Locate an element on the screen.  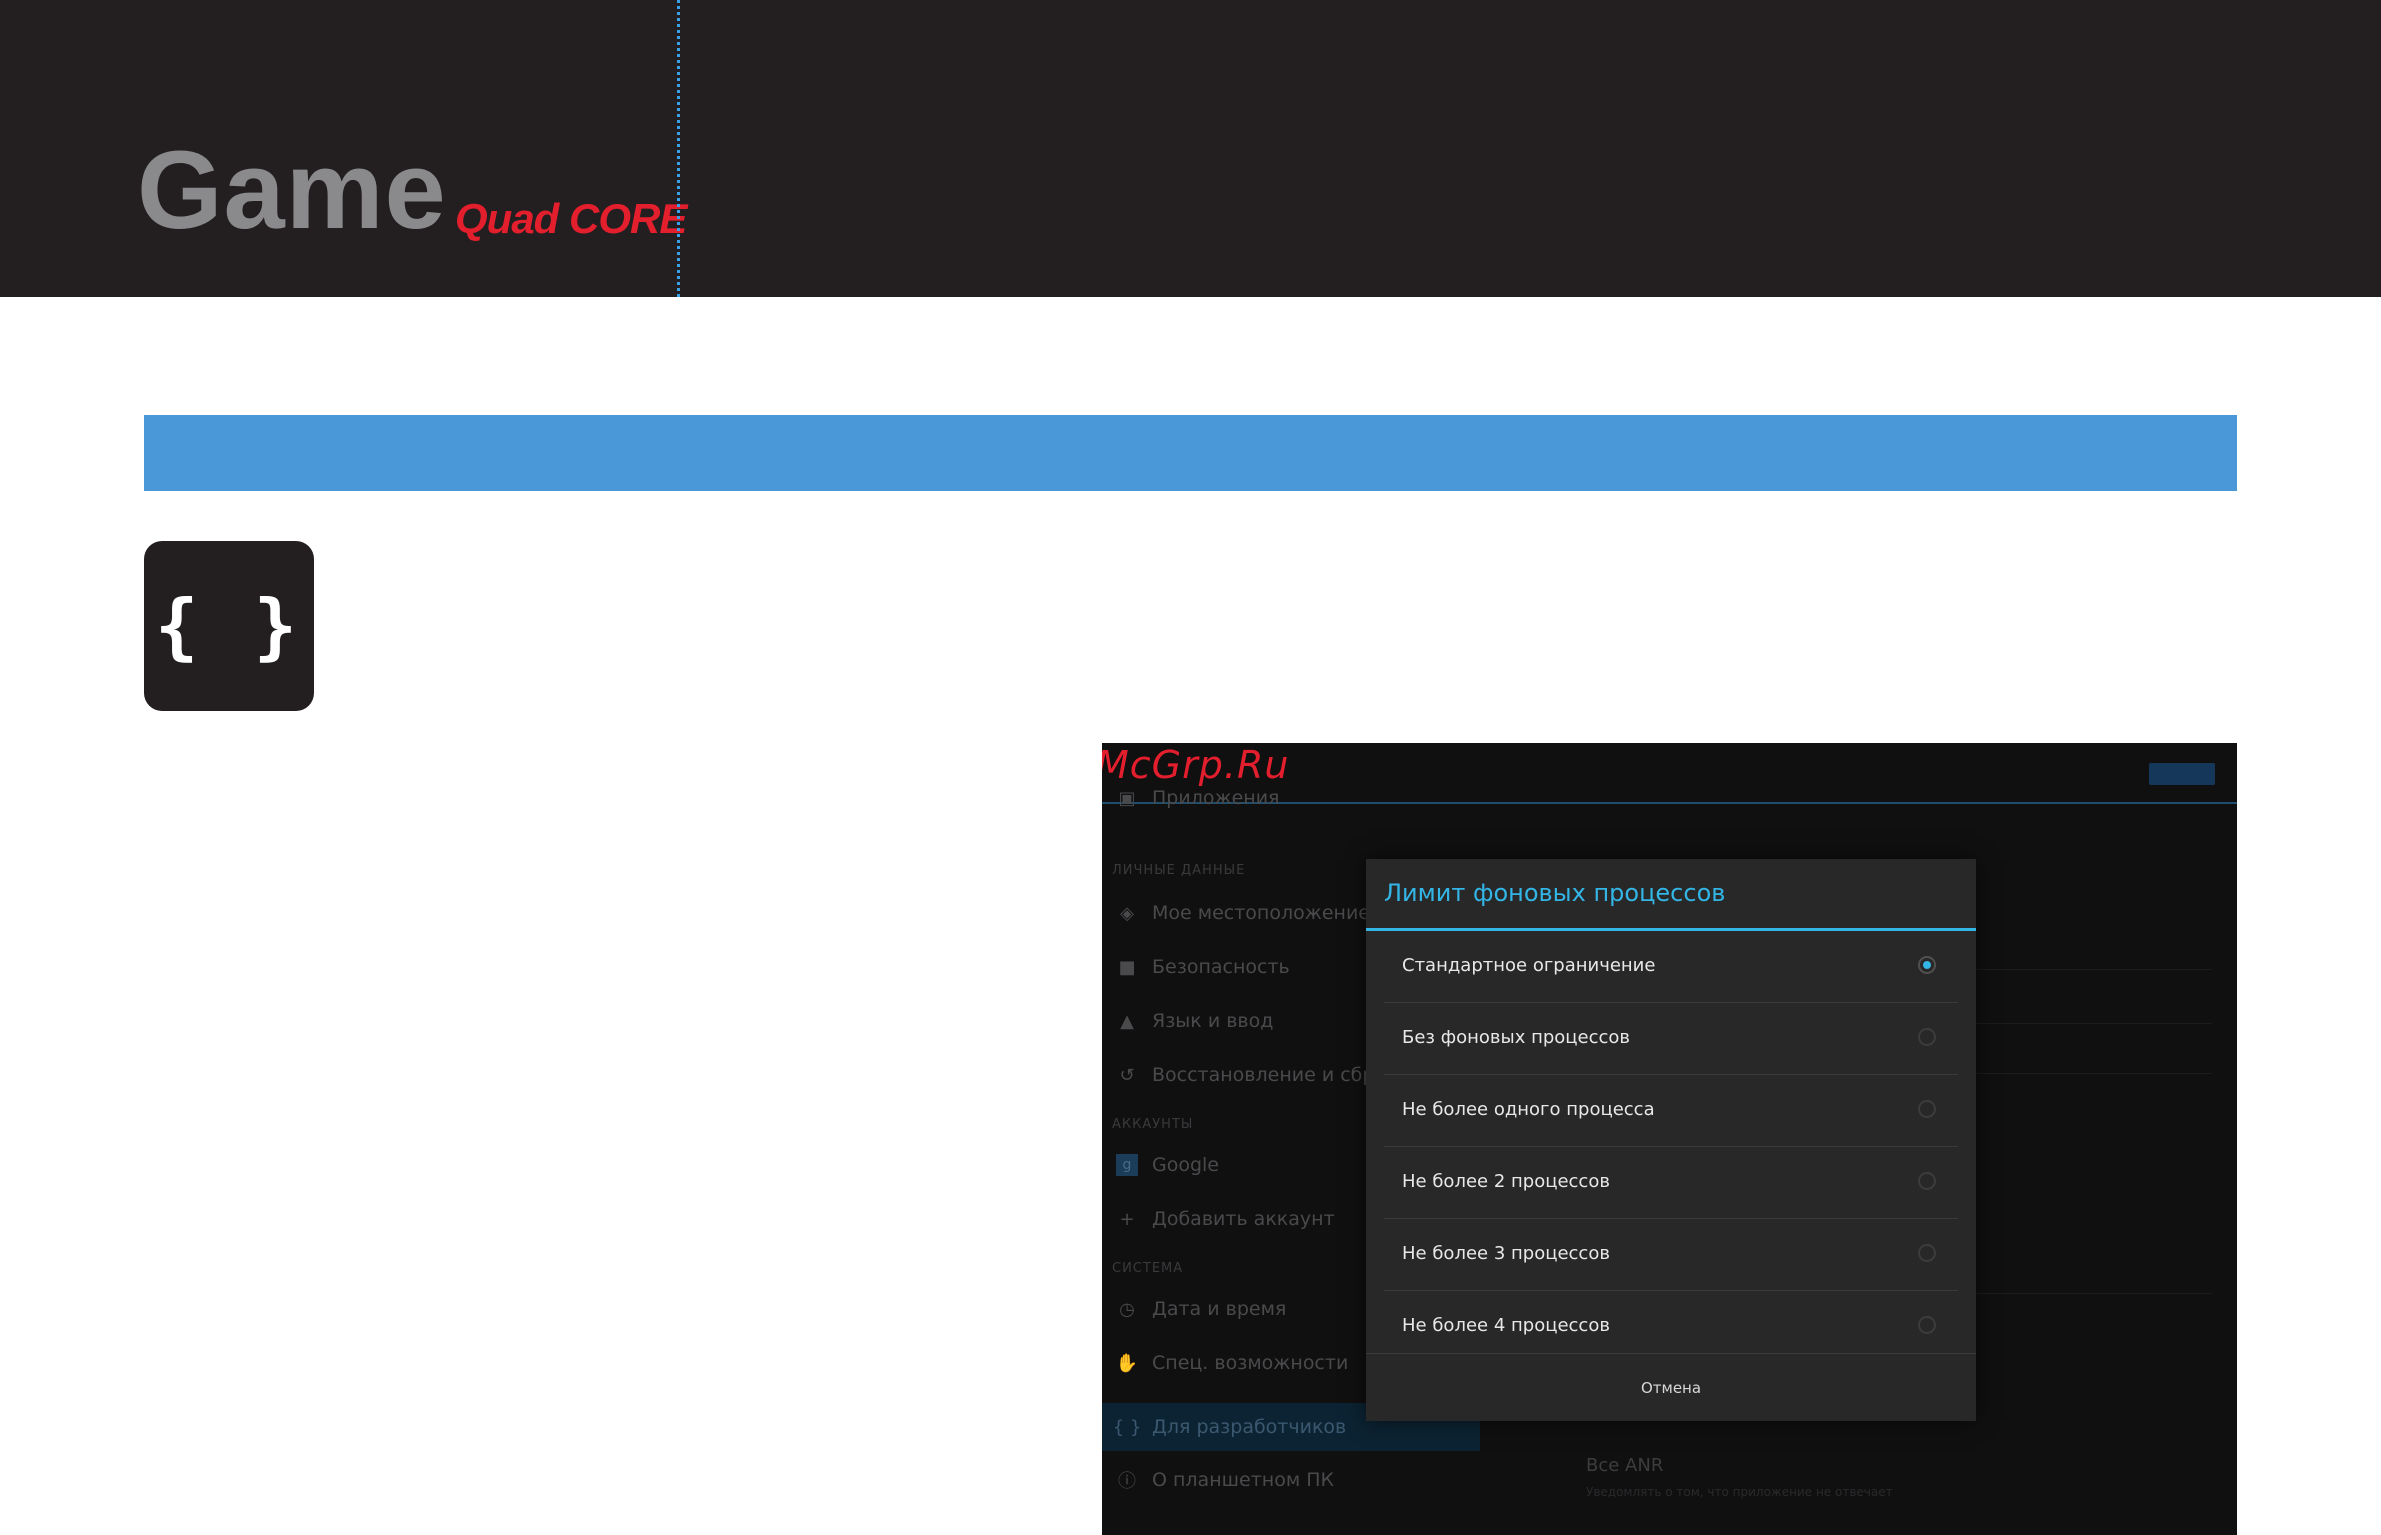
watermark: McGrp.Ru is located at coordinates (1196, 765).